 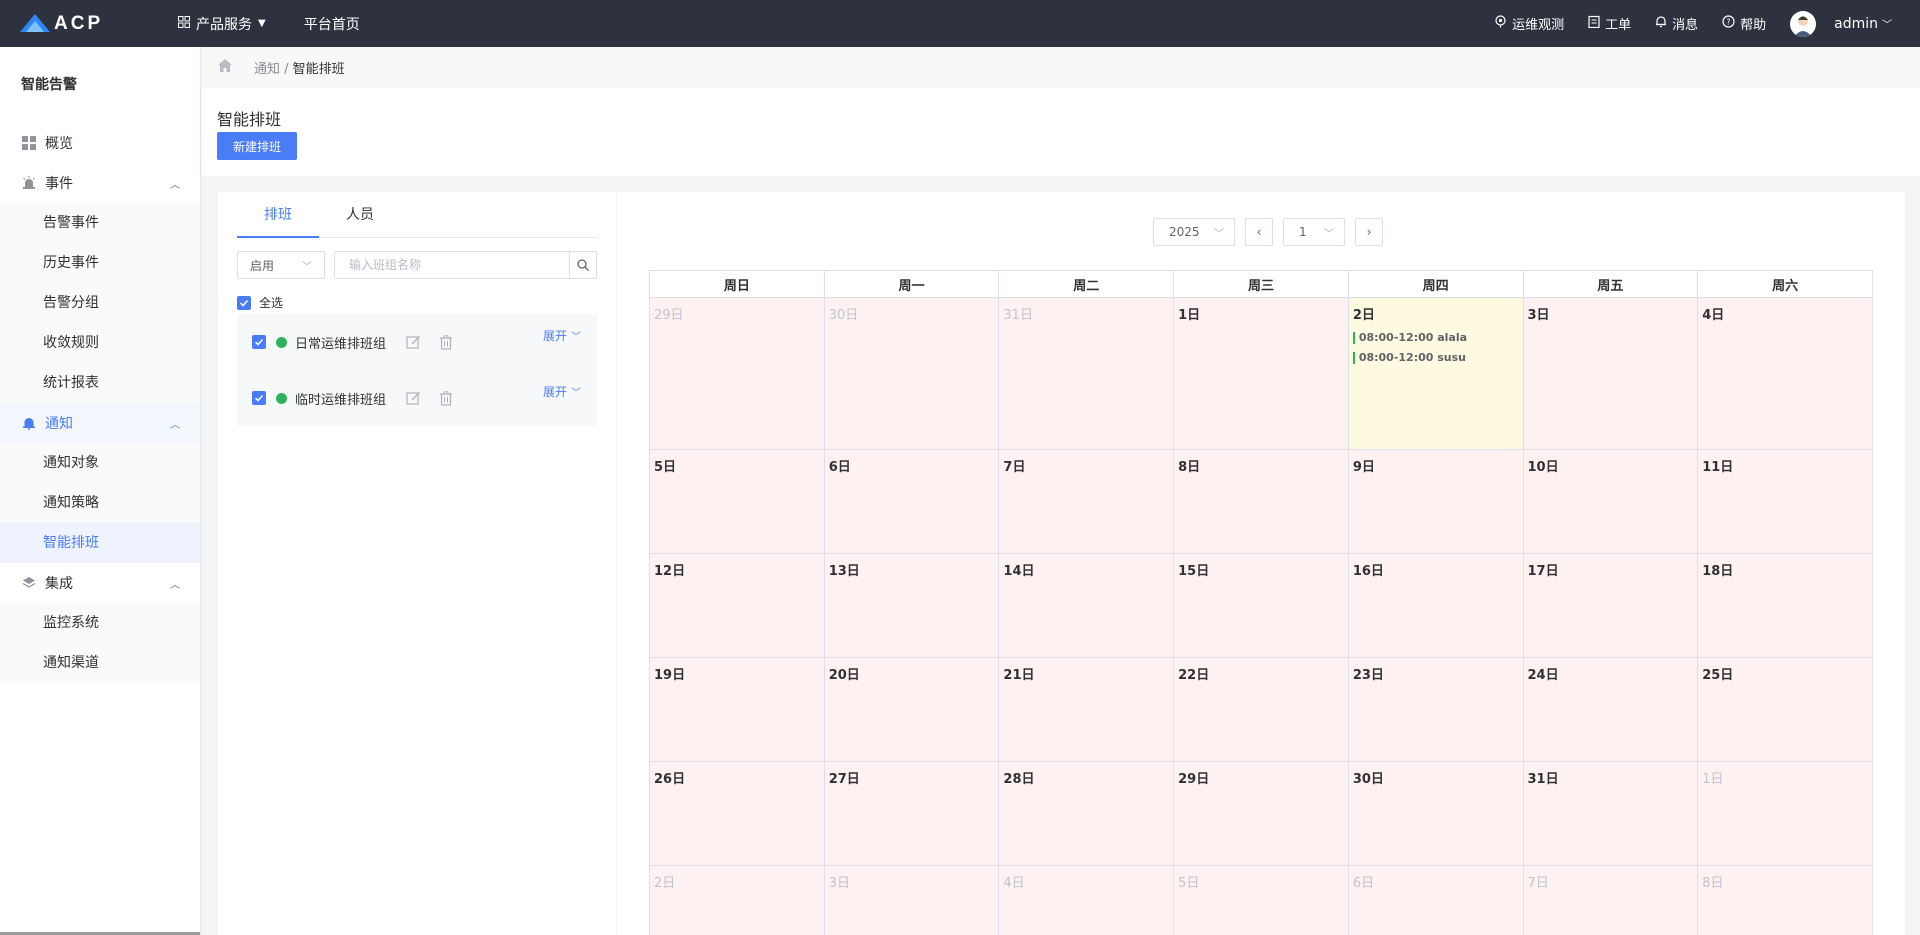 I want to click on user-menu: admin ﹀, so click(x=1863, y=24).